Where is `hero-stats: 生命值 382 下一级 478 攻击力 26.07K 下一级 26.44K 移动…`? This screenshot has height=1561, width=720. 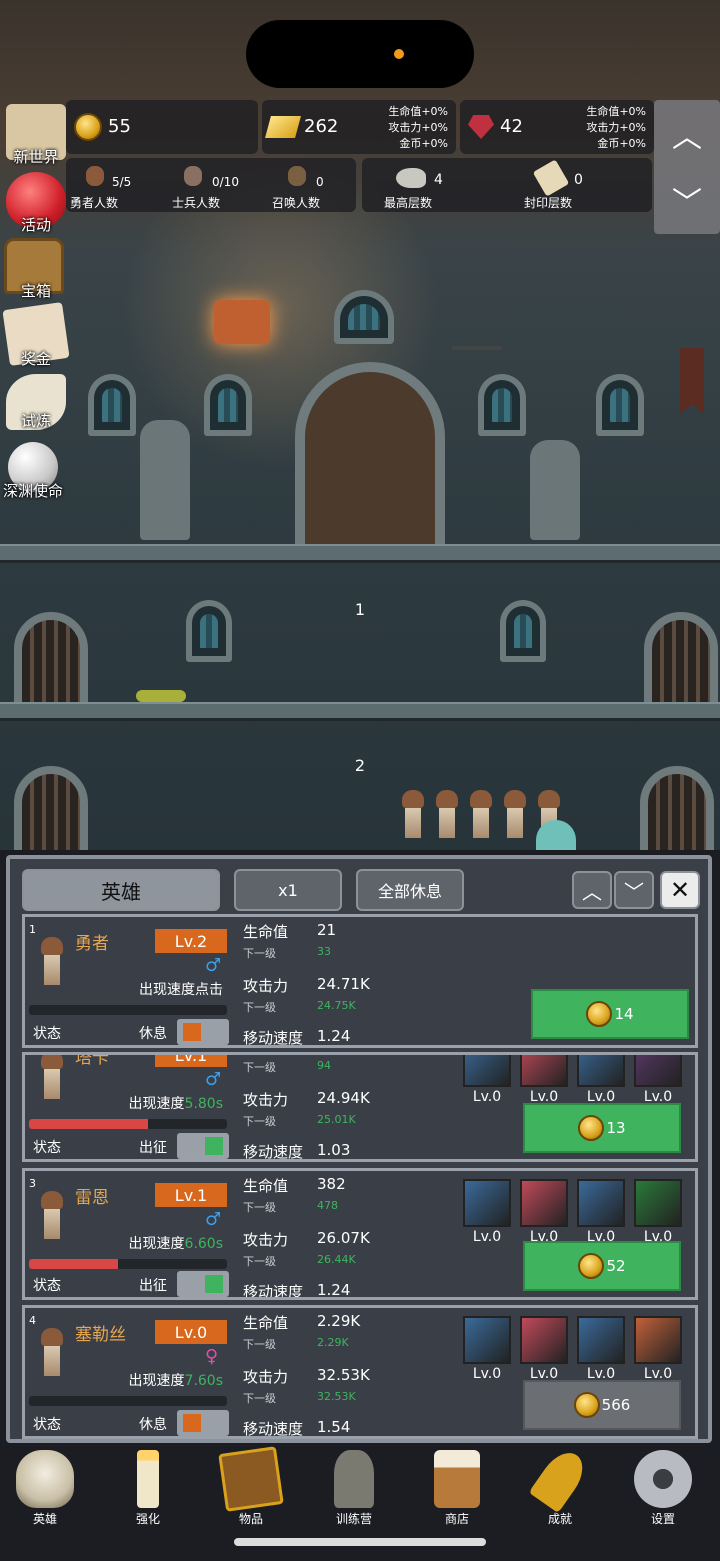 hero-stats: 生命值 382 下一级 478 攻击力 26.07K 下一级 26.44K 移动… is located at coordinates (369, 1237).